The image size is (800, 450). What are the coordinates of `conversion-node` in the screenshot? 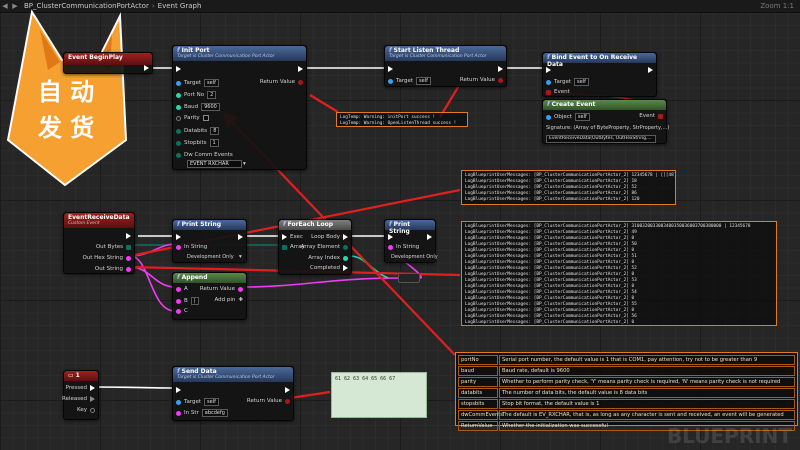 It's located at (409, 278).